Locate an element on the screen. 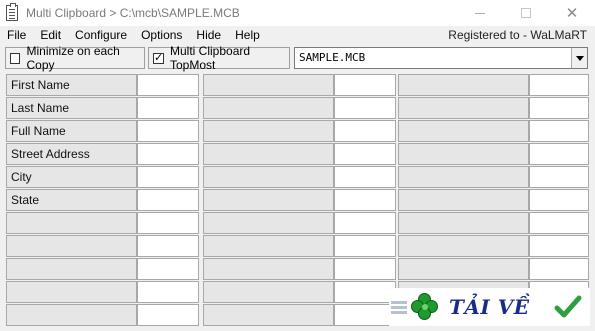 The width and height of the screenshot is (595, 331). field-label-cell: Last Name is located at coordinates (71, 108).